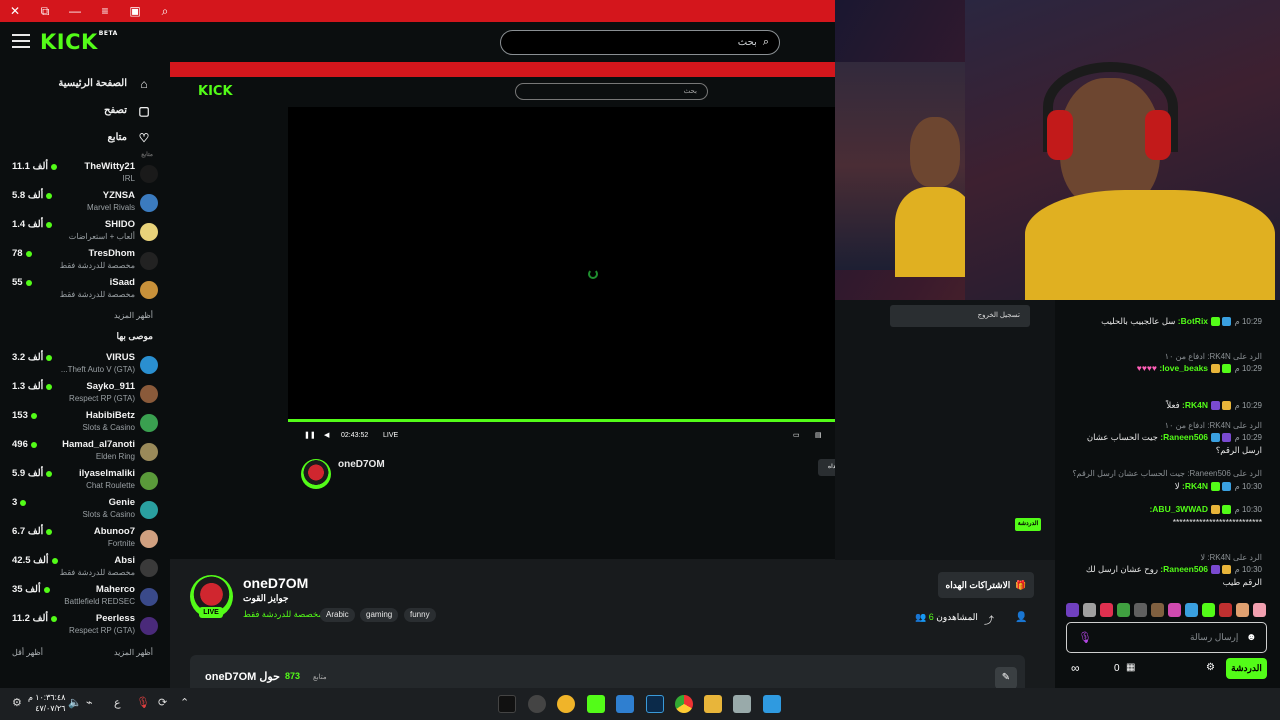 Image resolution: width=1280 pixels, height=720 pixels. Describe the element at coordinates (75, 702) in the screenshot. I see `volume-icon: 🔈` at that location.